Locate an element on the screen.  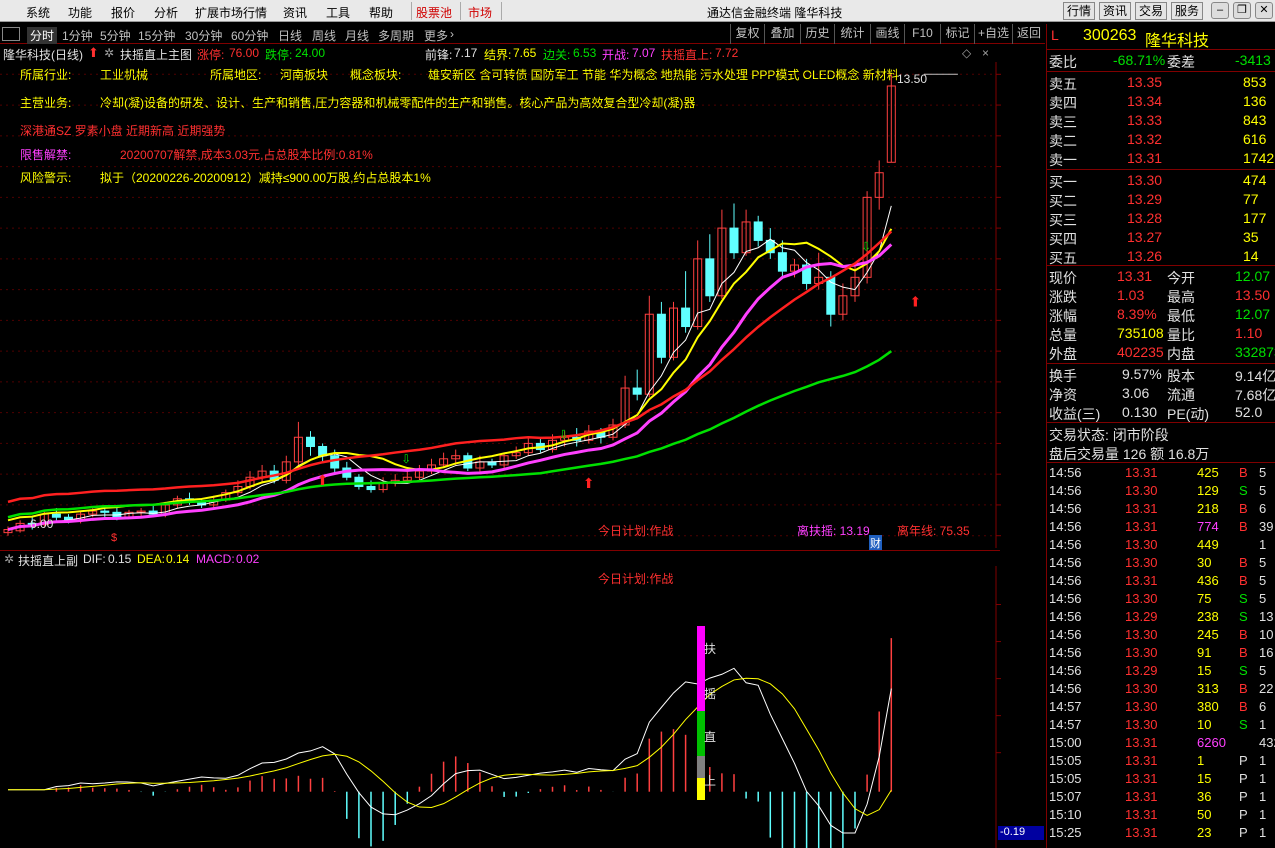
tick-row: 14:56 13.30 449 1 is located at coordinates (1161, 545).